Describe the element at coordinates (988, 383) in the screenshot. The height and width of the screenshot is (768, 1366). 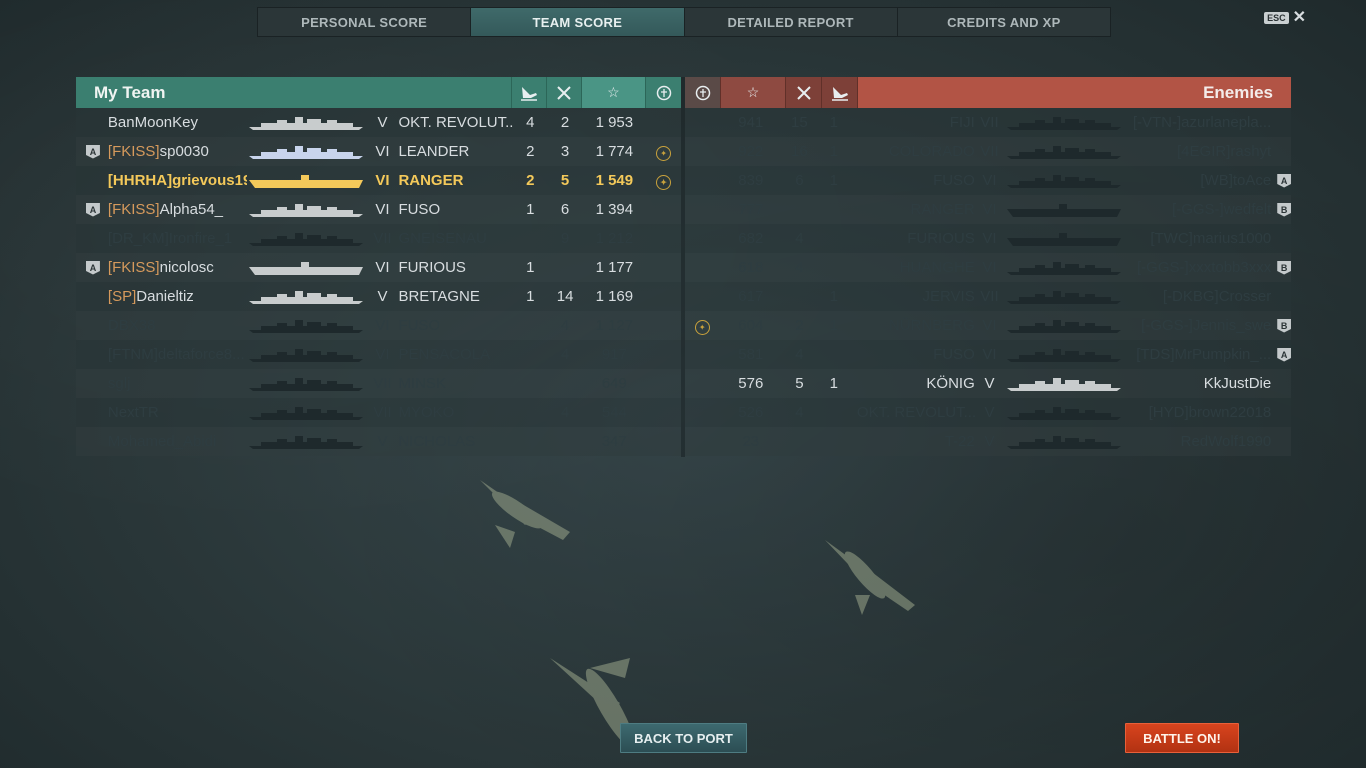
I see `table-row: 576 5 1 KÖNIG V KkJustDie` at that location.